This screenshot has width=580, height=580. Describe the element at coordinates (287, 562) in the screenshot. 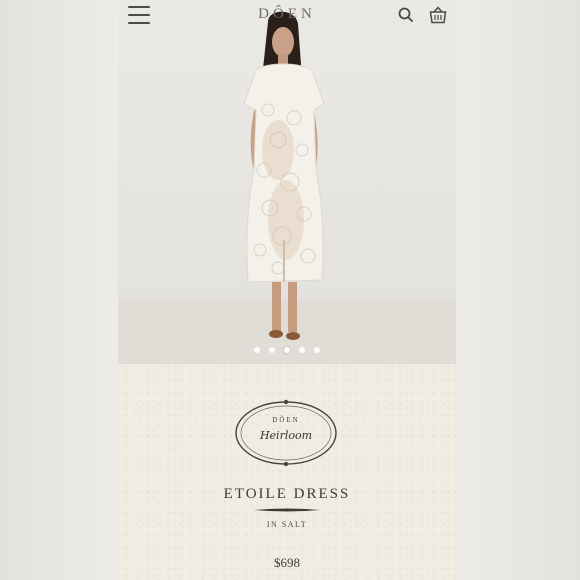

I see `product-price: $698` at that location.